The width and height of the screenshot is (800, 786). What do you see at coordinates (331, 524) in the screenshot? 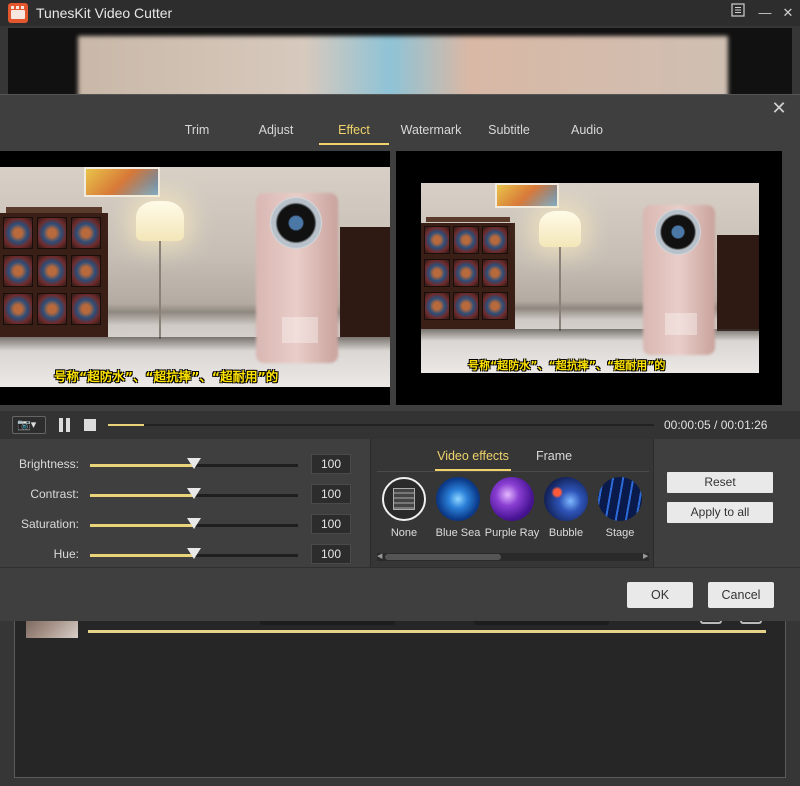
I see `saturation-value-input: 100` at bounding box center [331, 524].